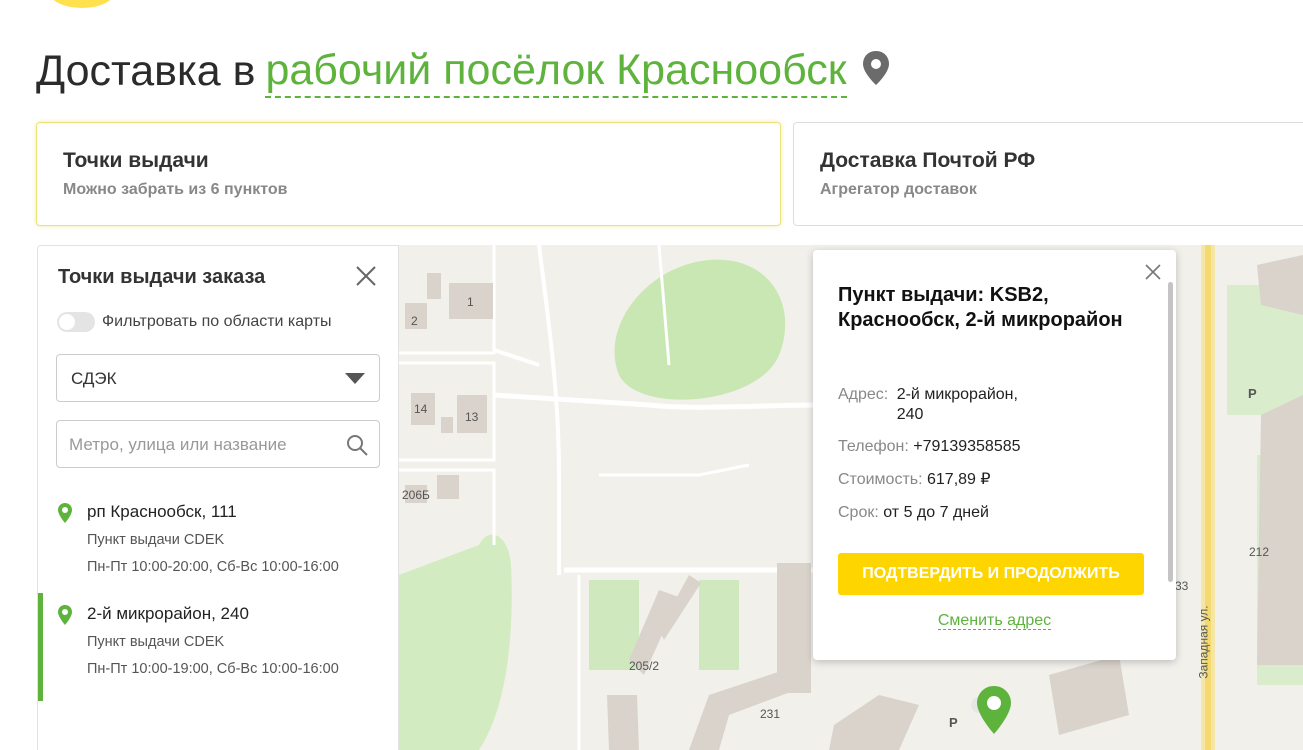 The image size is (1303, 750). I want to click on logo, so click(82, 4).